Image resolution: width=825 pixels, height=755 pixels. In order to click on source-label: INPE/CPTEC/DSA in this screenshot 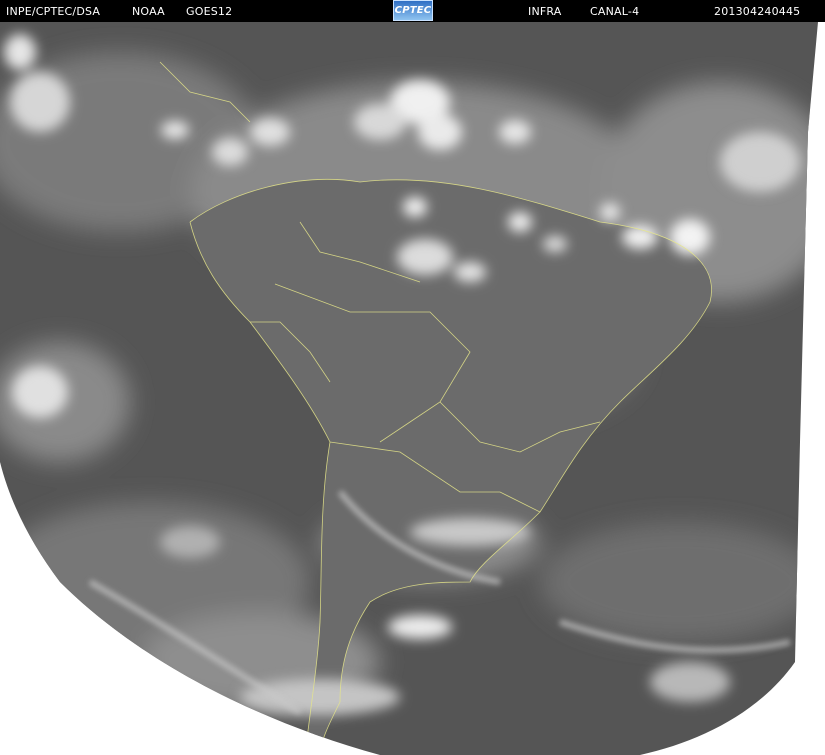, I will do `click(53, 11)`.